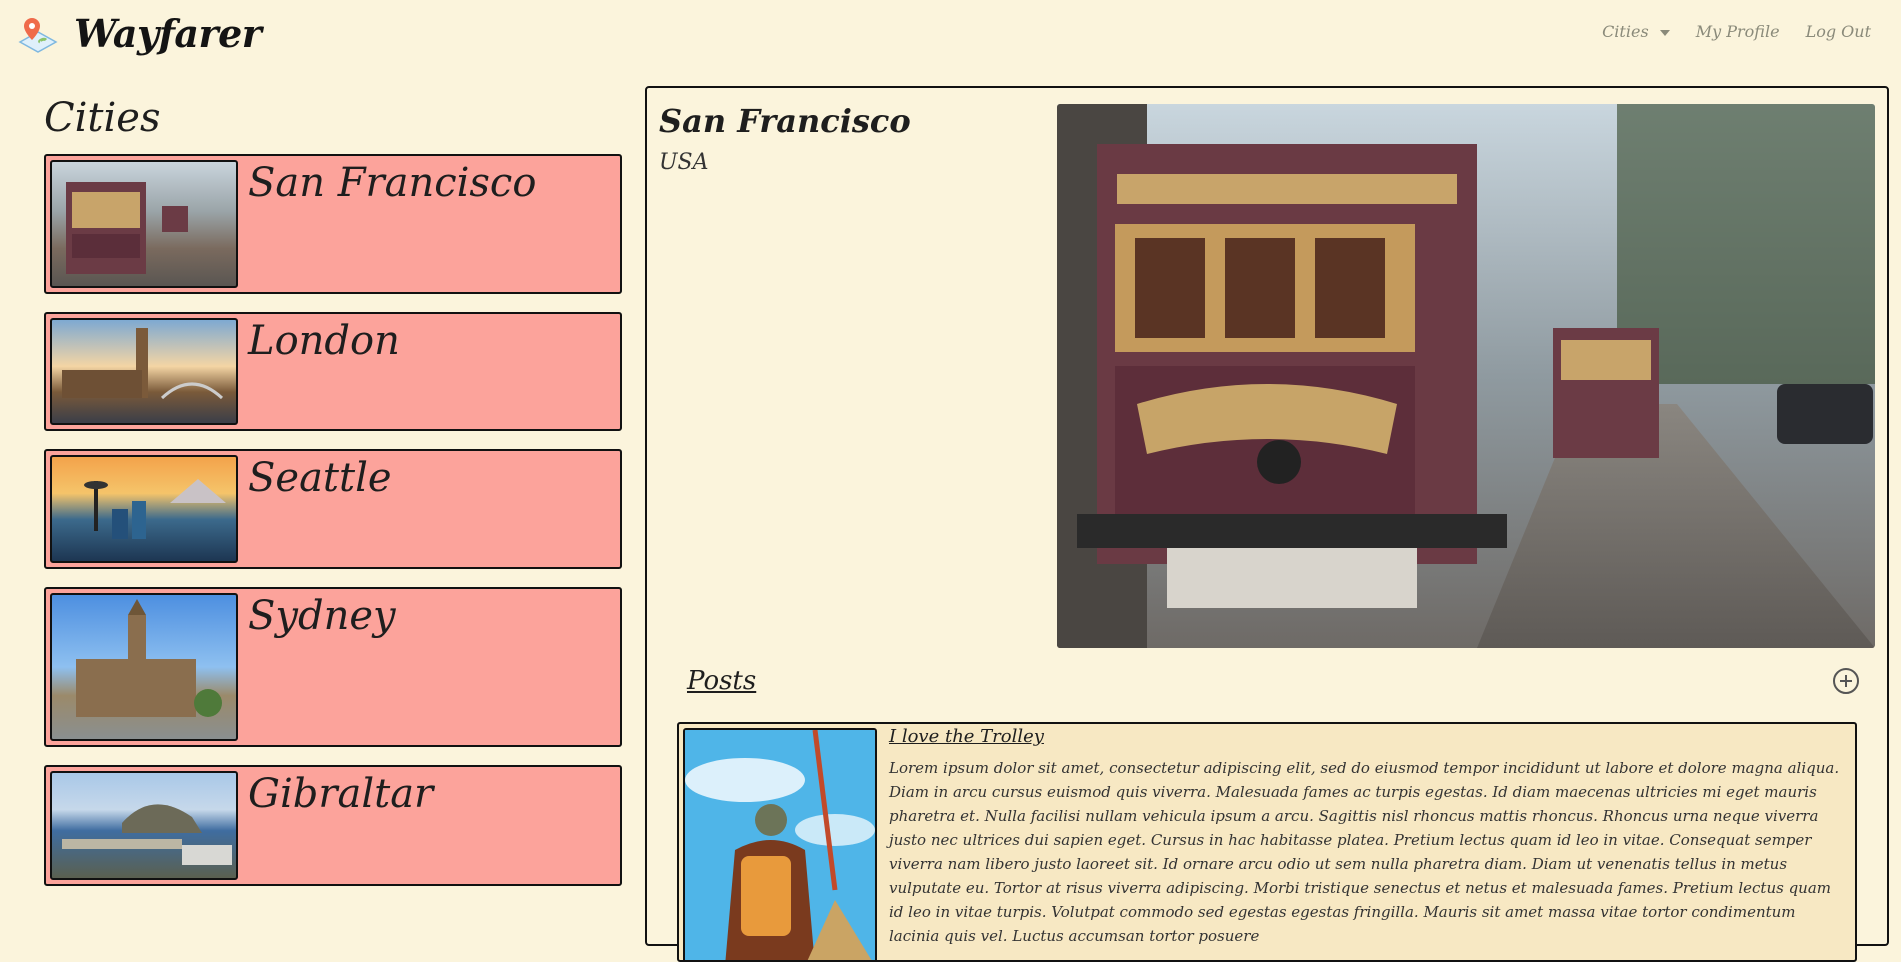  Describe the element at coordinates (149, 658) in the screenshot. I see `sydney-thumbnail-image` at that location.